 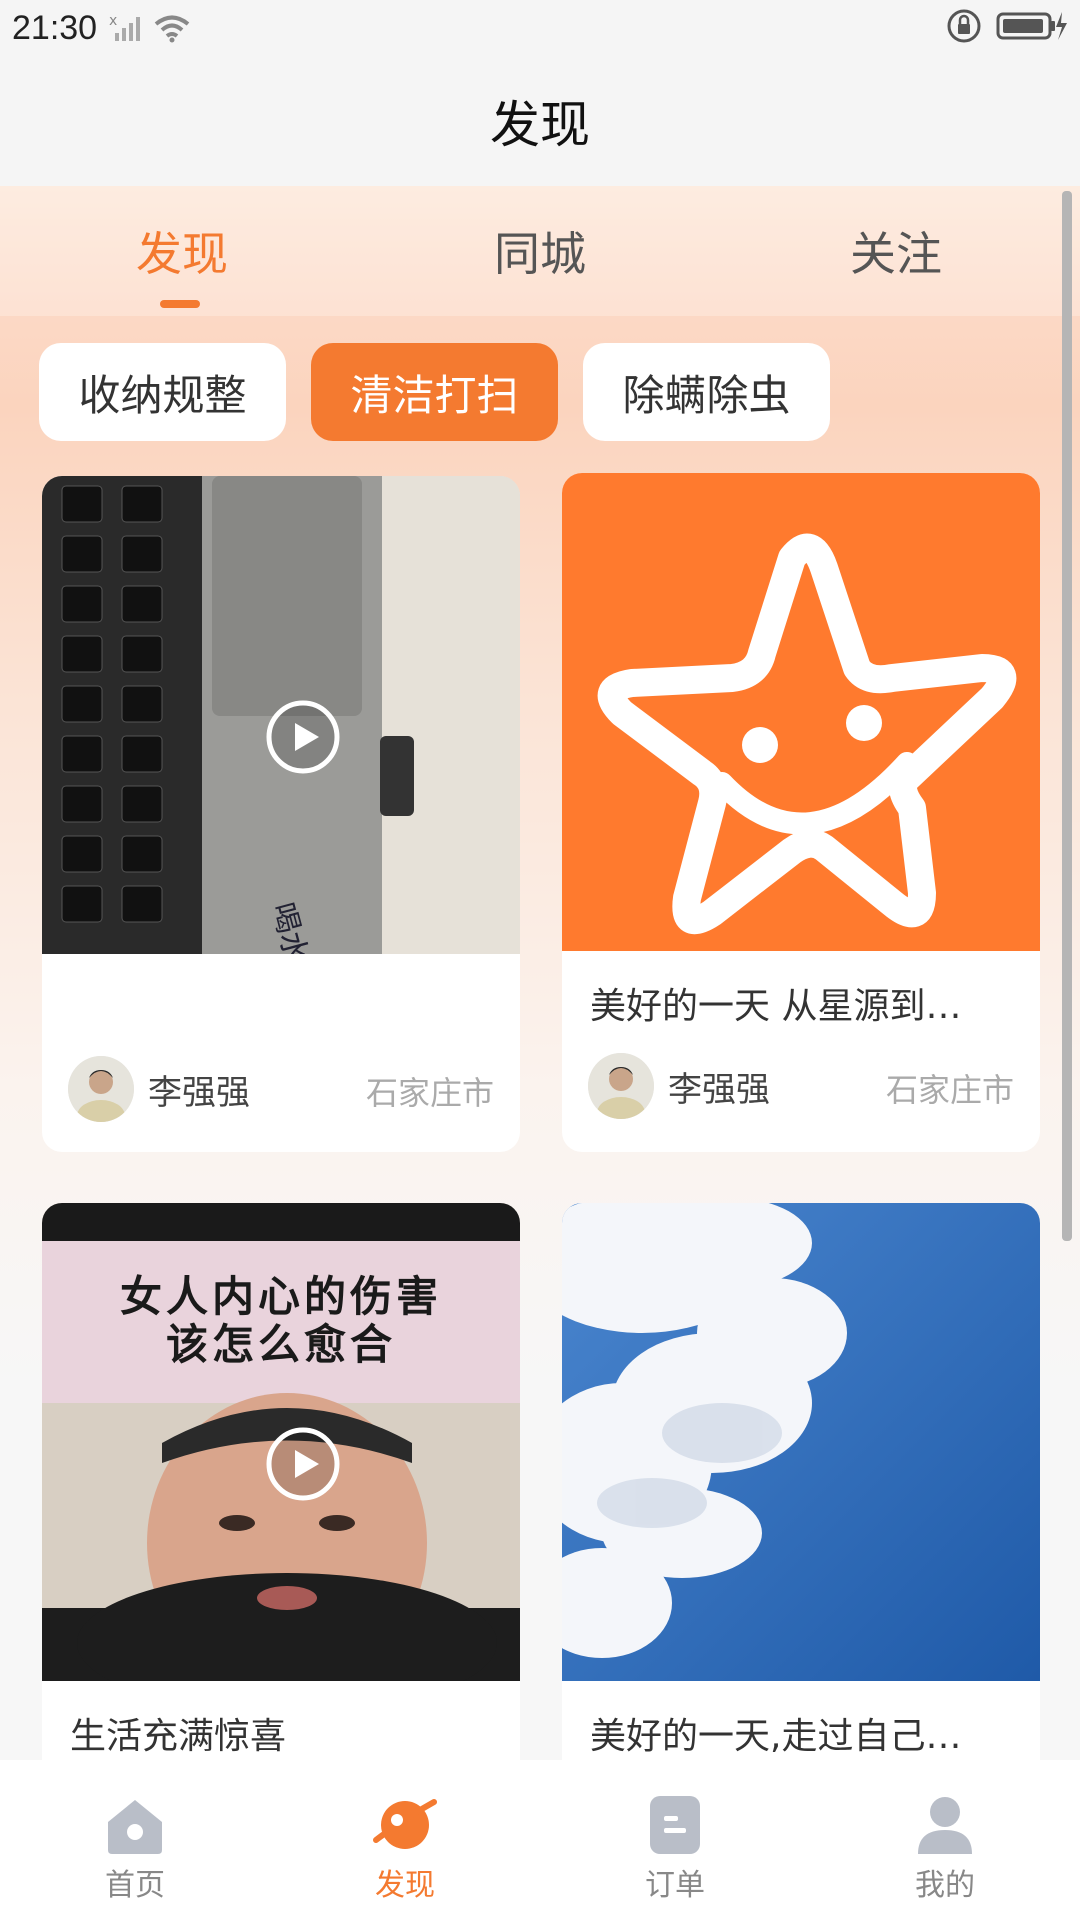 I want to click on app-header: 发现, so click(x=540, y=121).